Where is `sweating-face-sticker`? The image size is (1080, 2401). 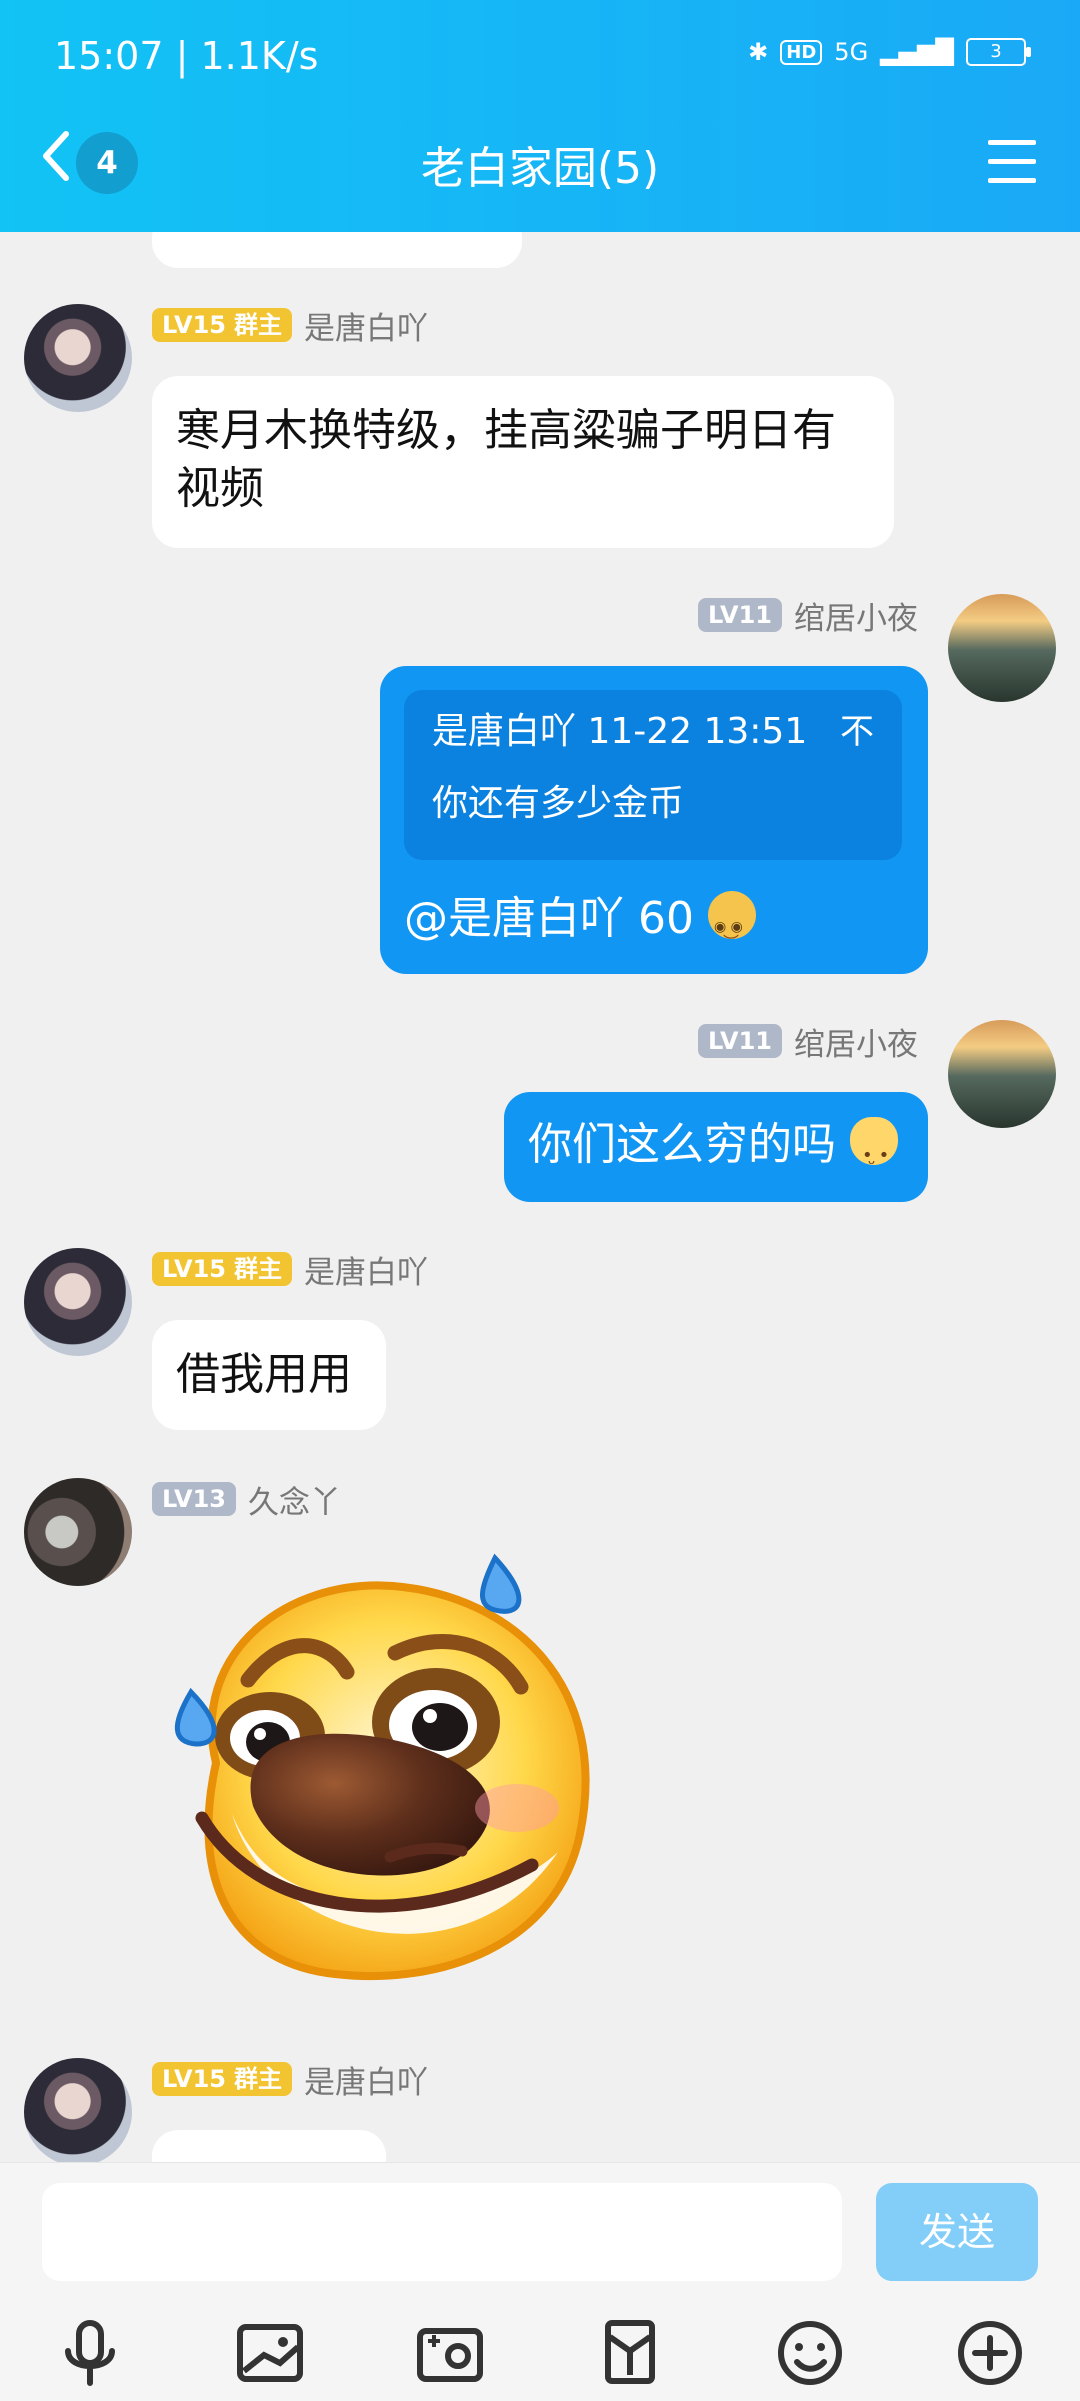
sweating-face-sticker is located at coordinates (390, 1773).